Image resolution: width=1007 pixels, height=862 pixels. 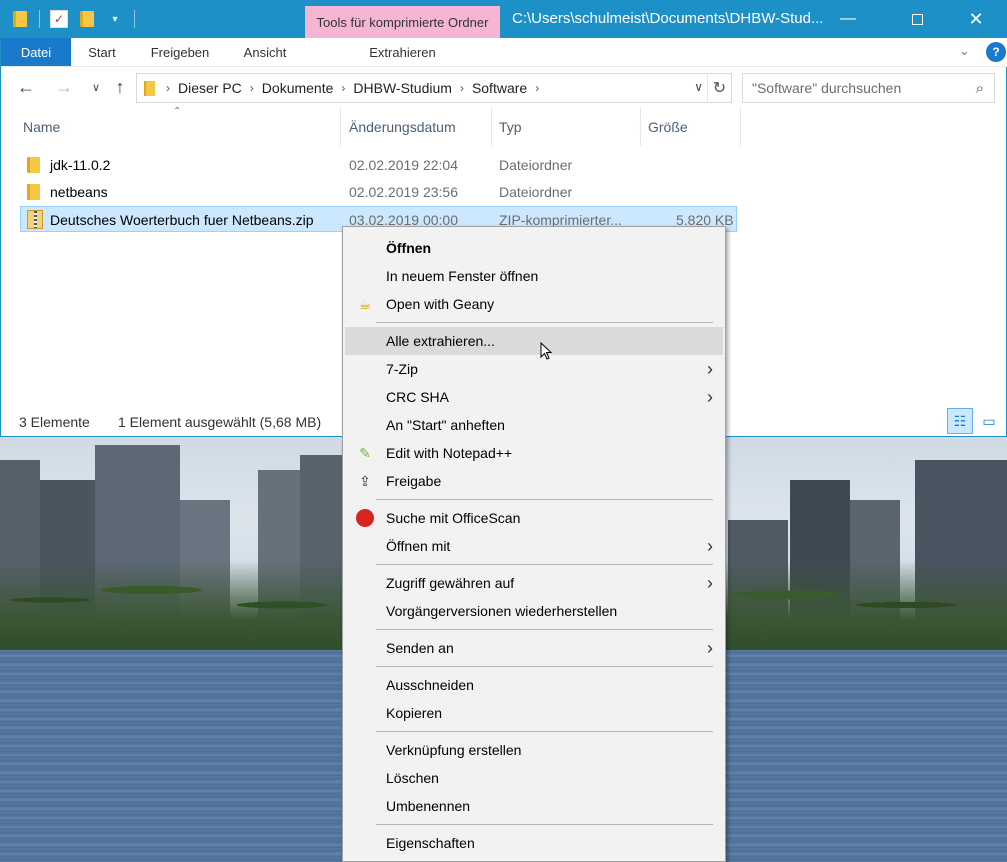 What do you see at coordinates (365, 303) in the screenshot?
I see `geany-icon: ☕` at bounding box center [365, 303].